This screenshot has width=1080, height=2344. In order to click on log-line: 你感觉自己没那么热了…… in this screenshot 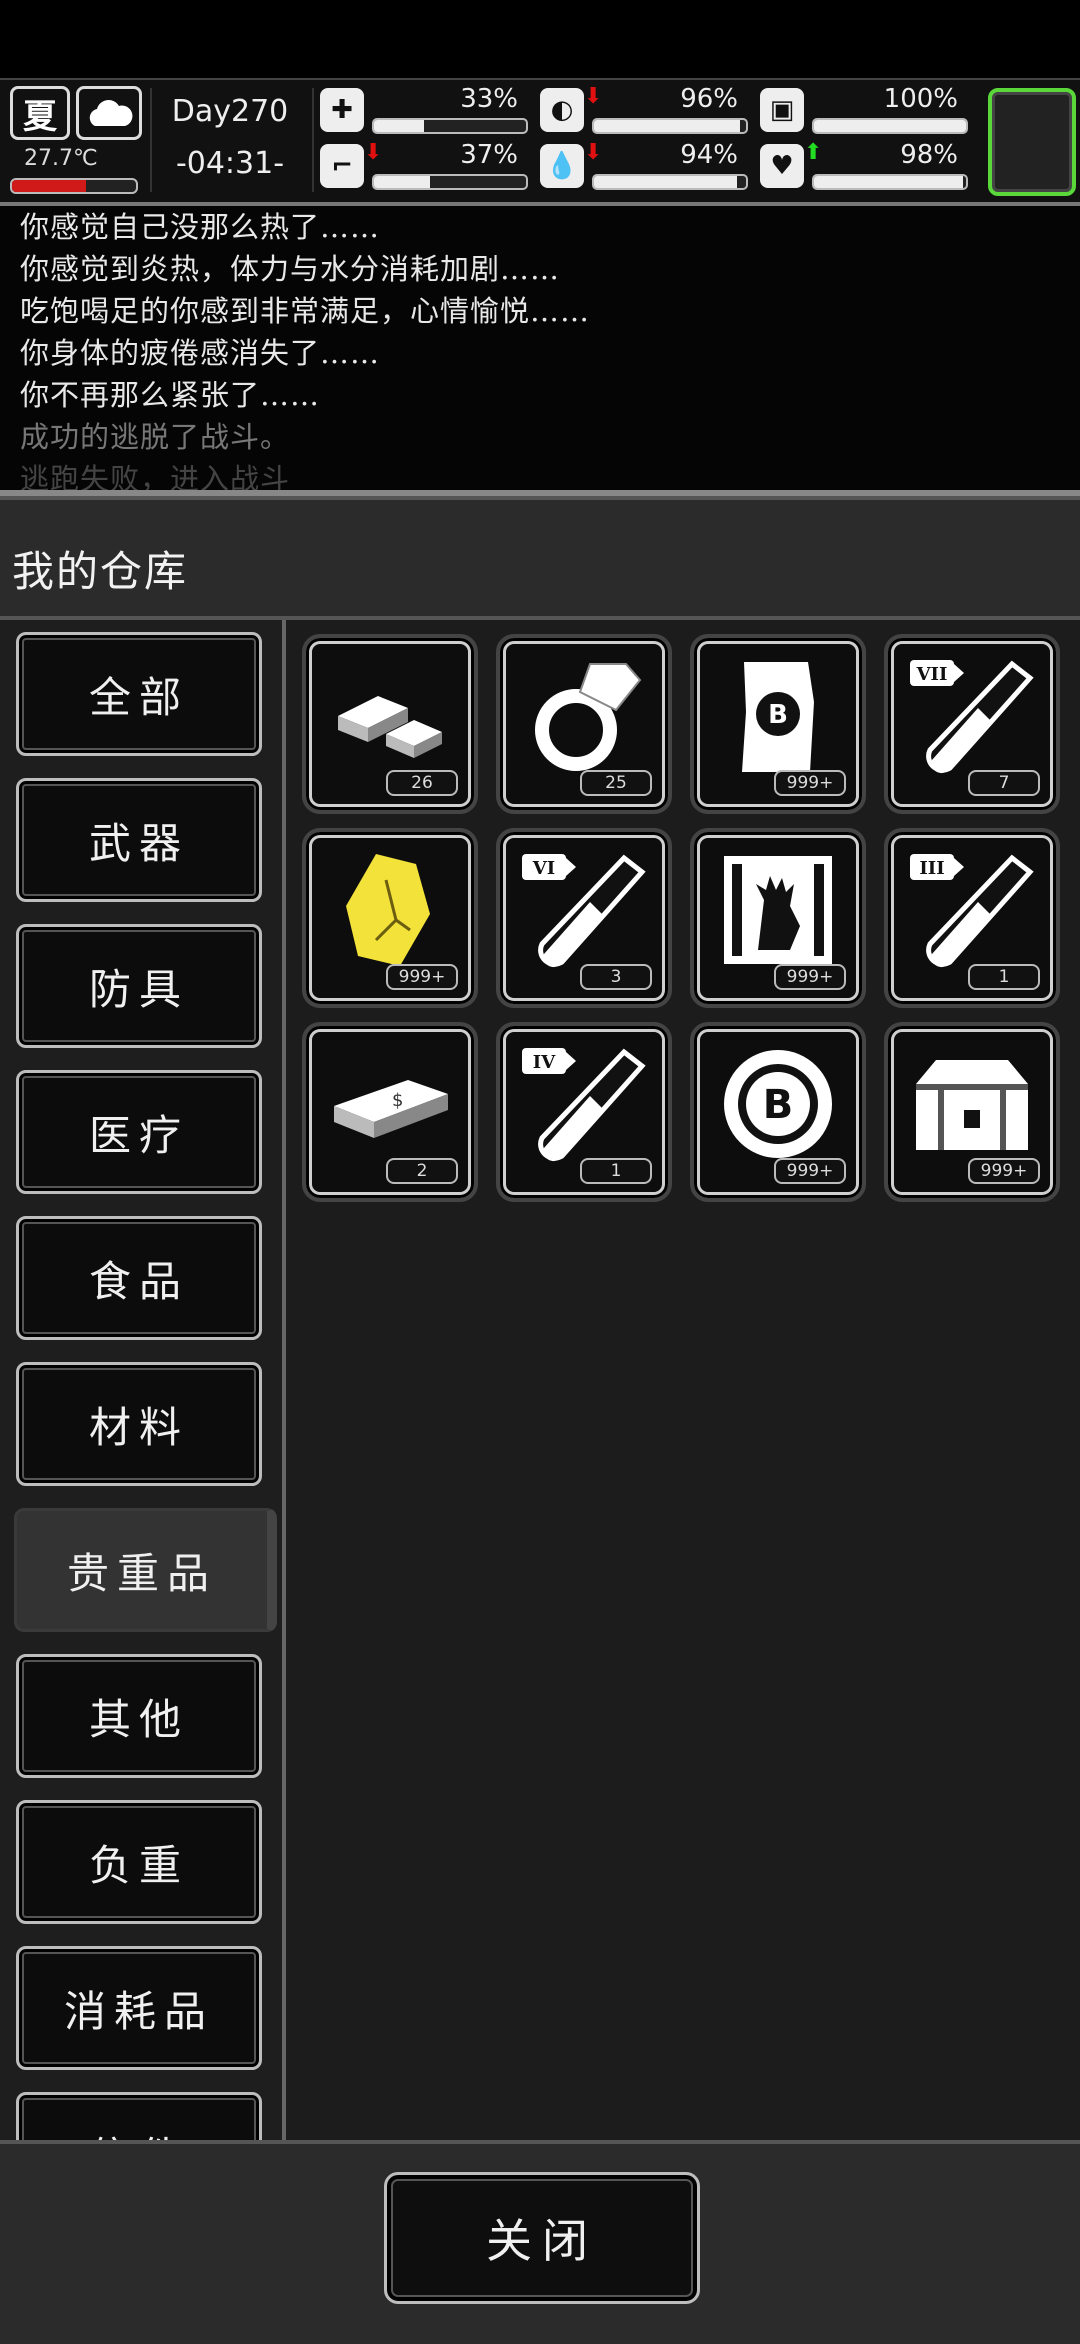, I will do `click(200, 227)`.